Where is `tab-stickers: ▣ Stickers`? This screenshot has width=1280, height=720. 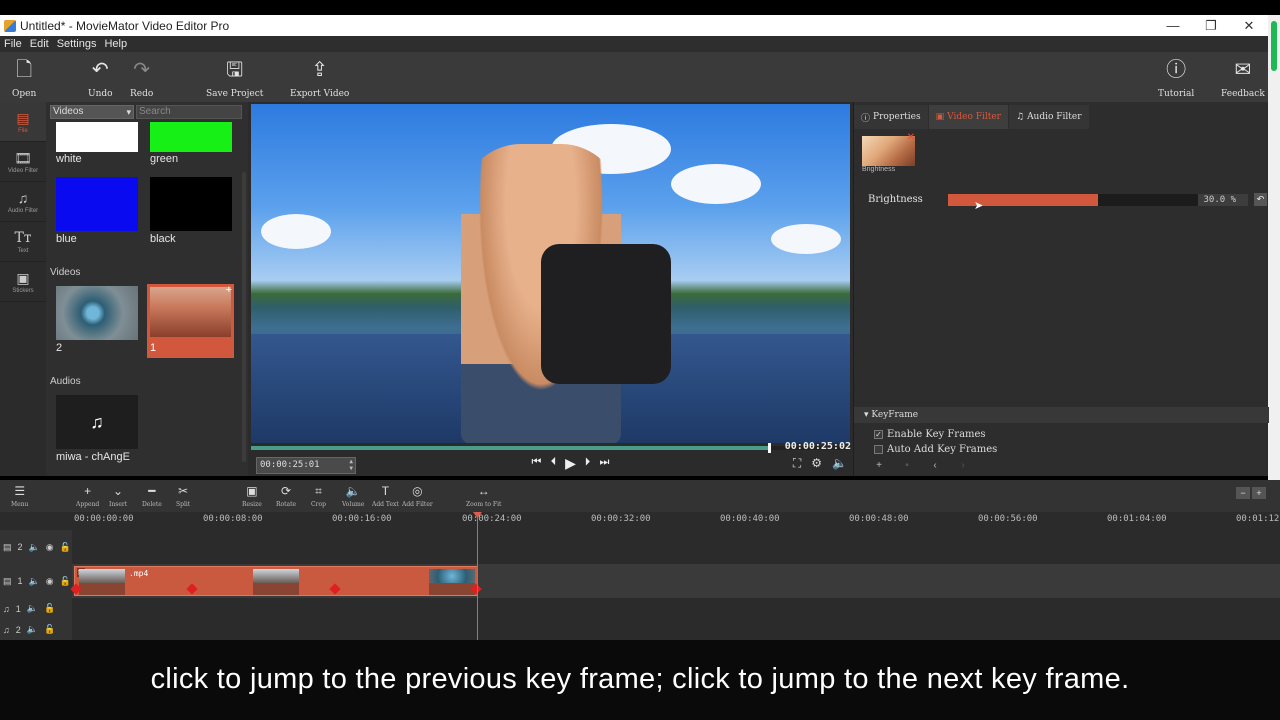 tab-stickers: ▣ Stickers is located at coordinates (23, 282).